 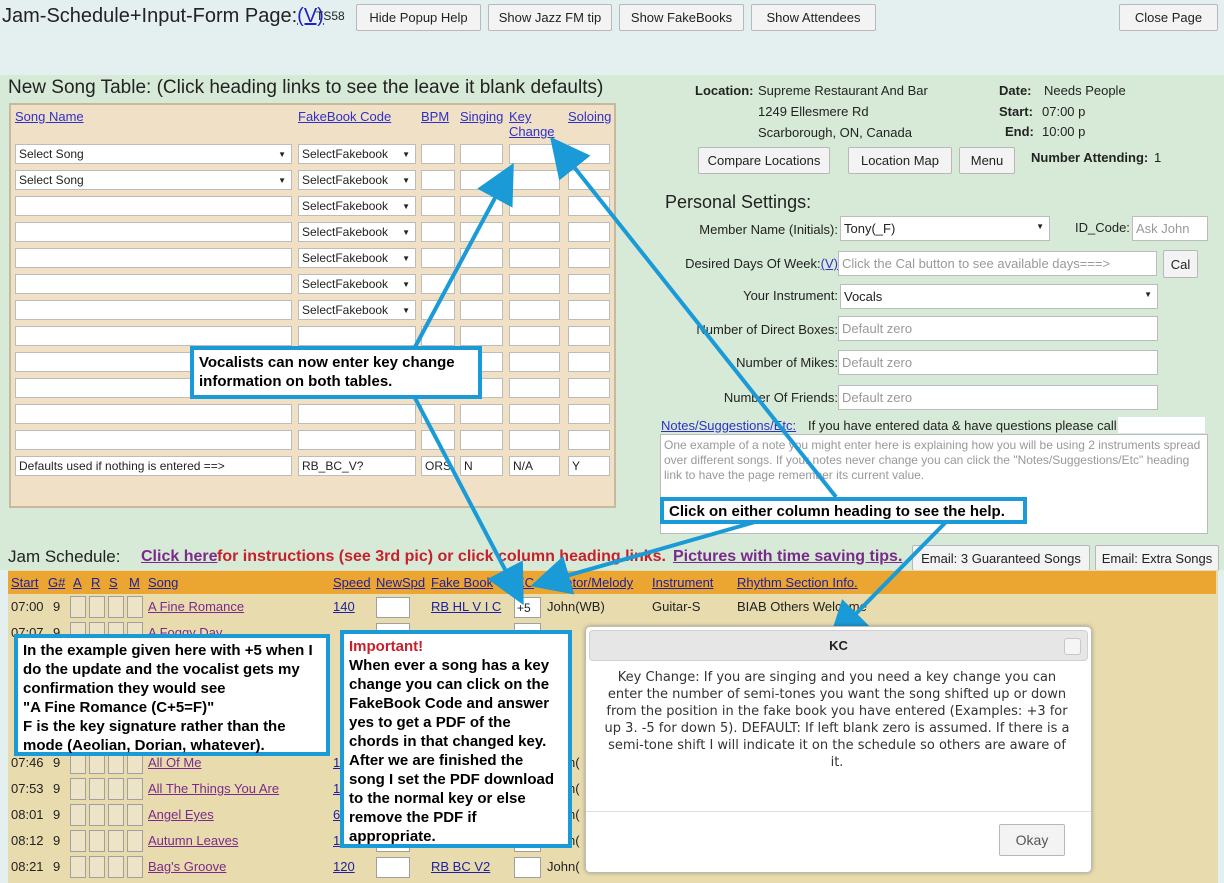 I want to click on popup-titlebar: KC, so click(x=838, y=645).